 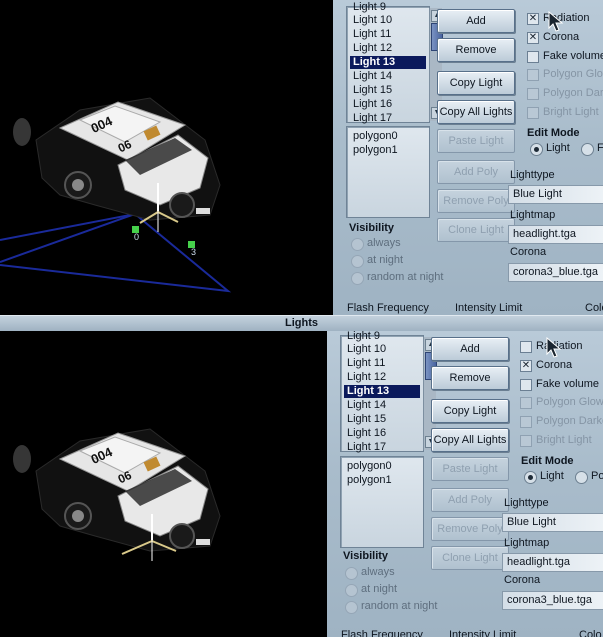 What do you see at coordinates (405, 277) in the screenshot?
I see `visibility-random-label: random at night` at bounding box center [405, 277].